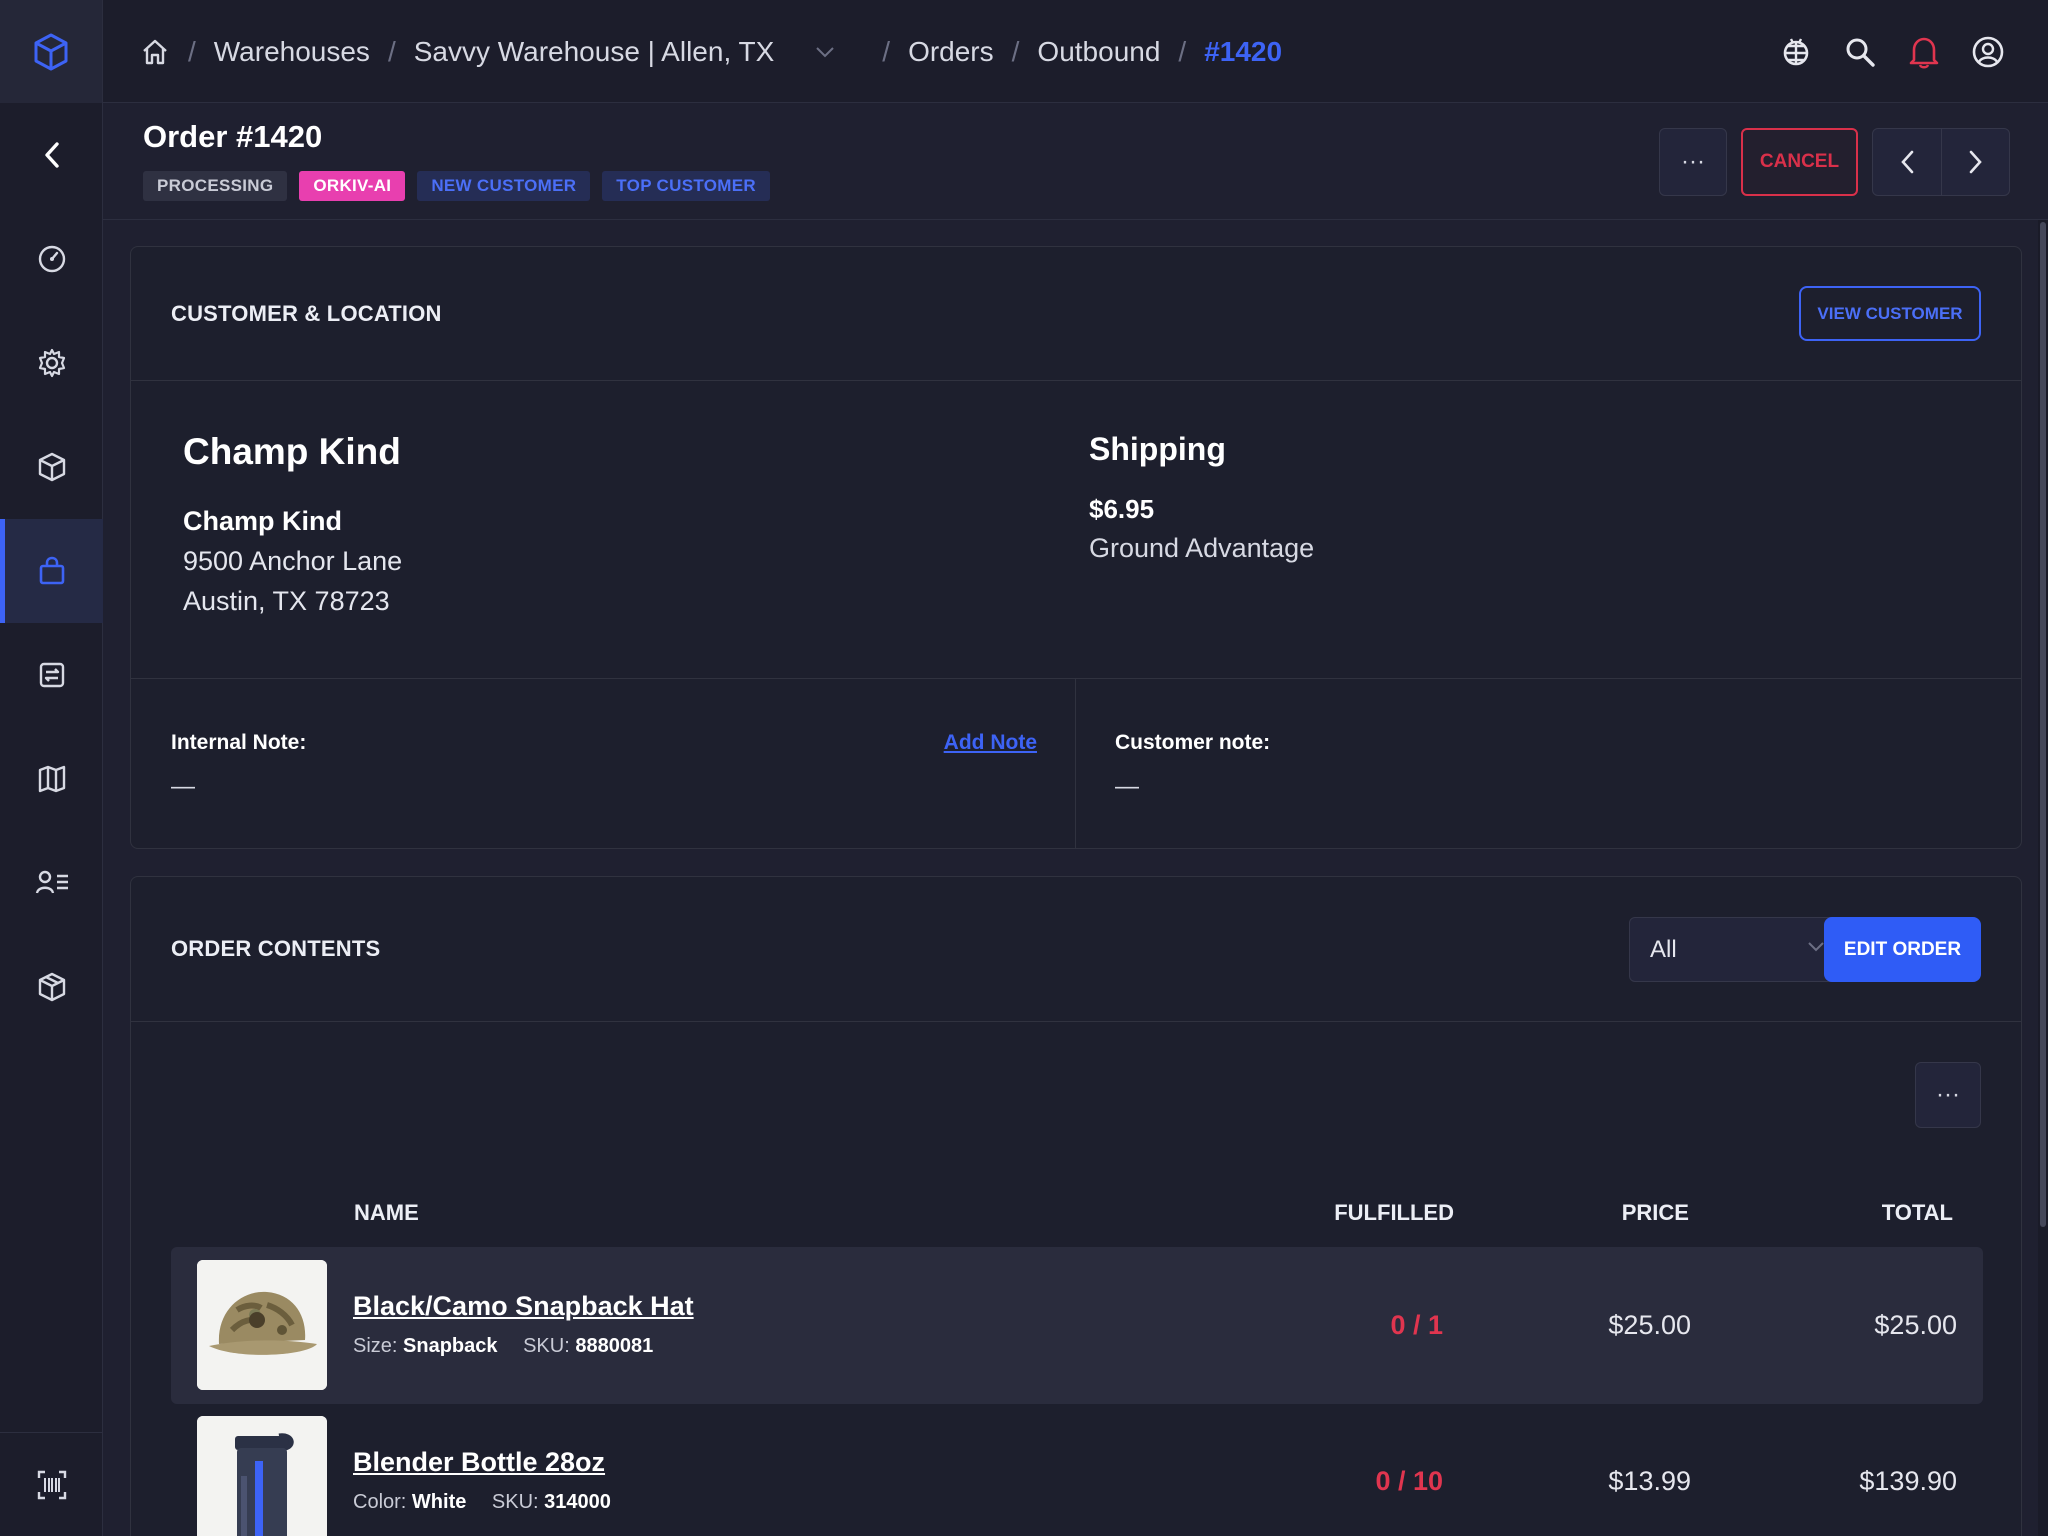  Describe the element at coordinates (1988, 52) in the screenshot. I see `user-account-icon` at that location.